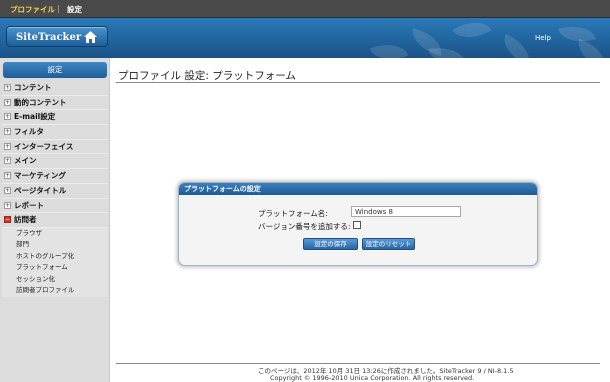 The height and width of the screenshot is (382, 610). I want to click on submenu-item-visitor-profile: 訪問者プロファイル, so click(62, 291).